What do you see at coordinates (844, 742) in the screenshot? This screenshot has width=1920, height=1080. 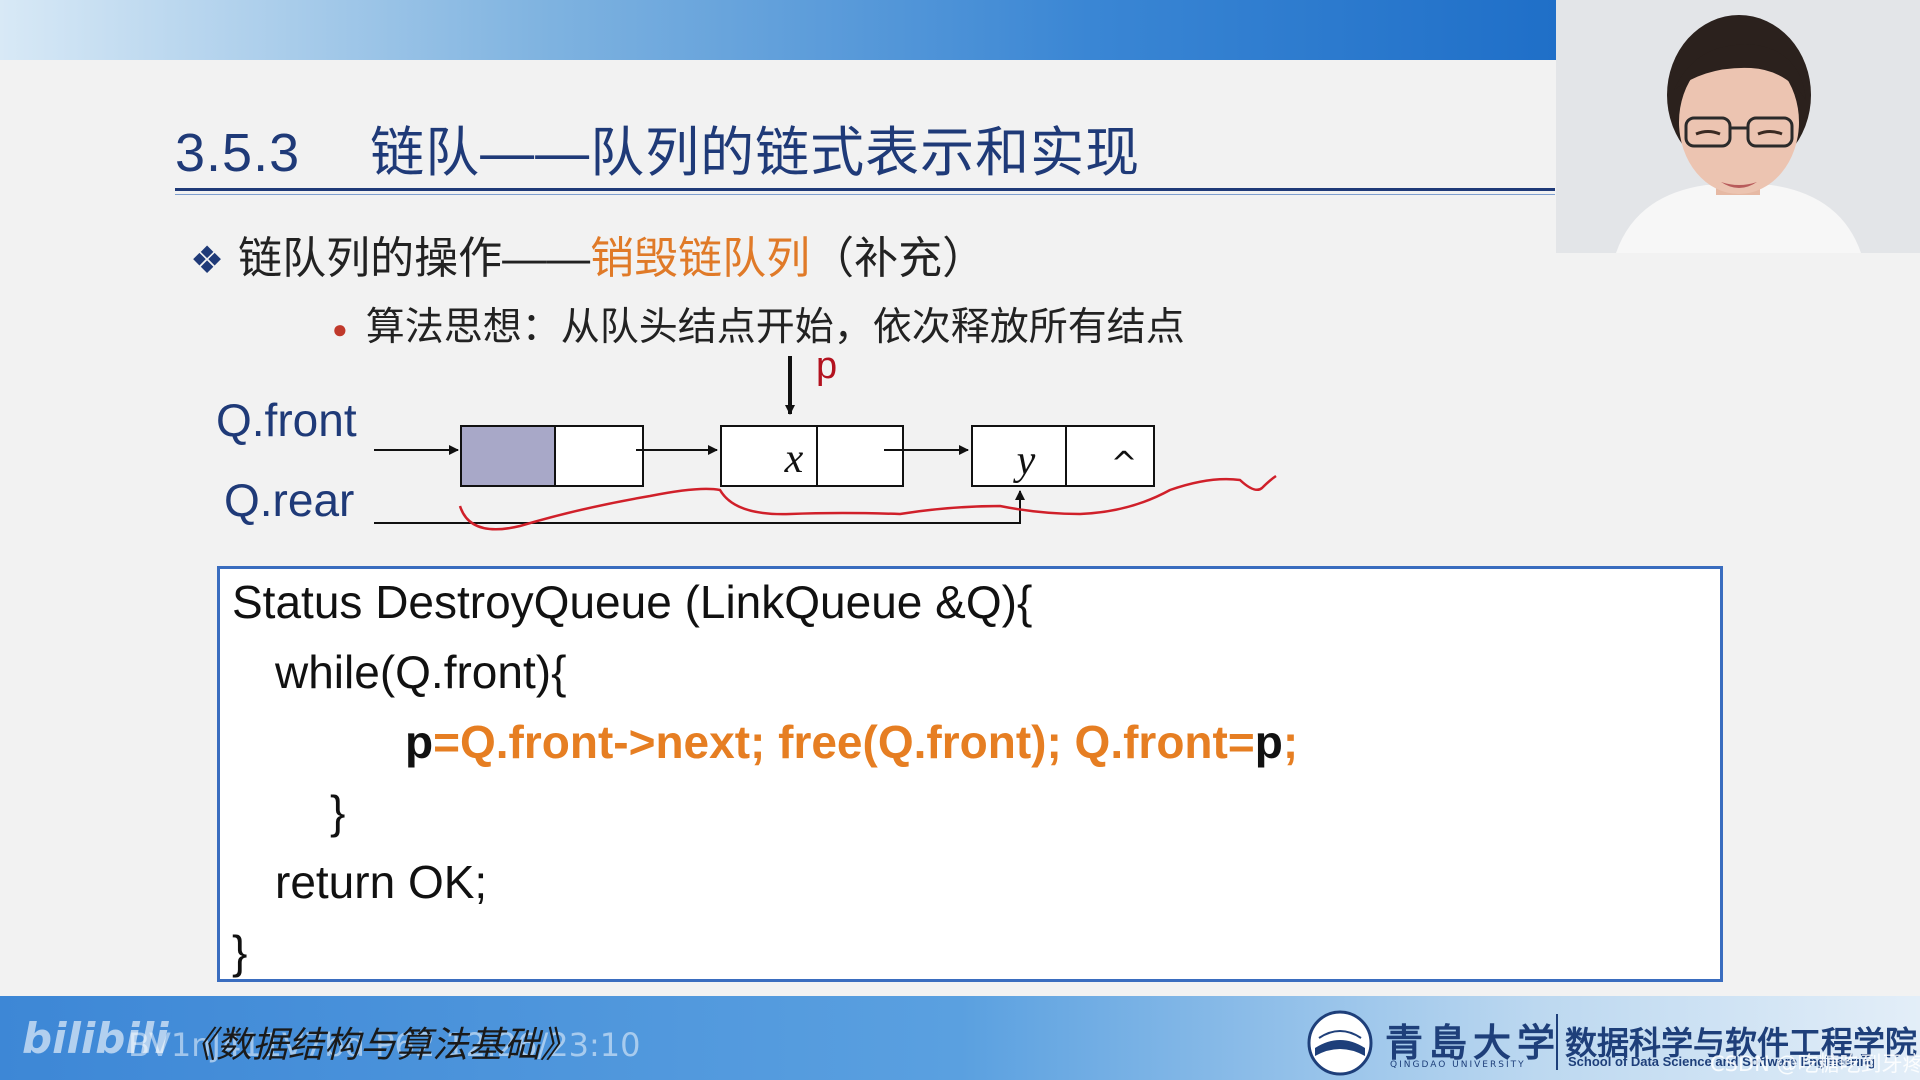 I see `code-free-stmt: =Q.front->next; free(Q.front); Q.front=` at bounding box center [844, 742].